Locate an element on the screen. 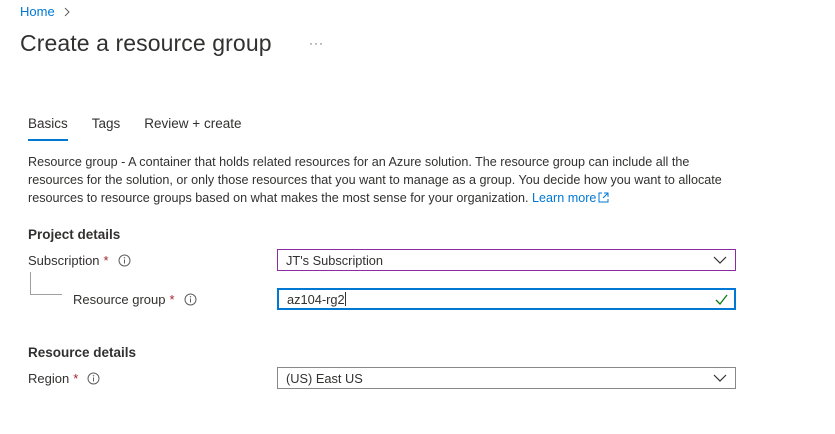 The height and width of the screenshot is (434, 835). chevron-right-icon is located at coordinates (67, 11).